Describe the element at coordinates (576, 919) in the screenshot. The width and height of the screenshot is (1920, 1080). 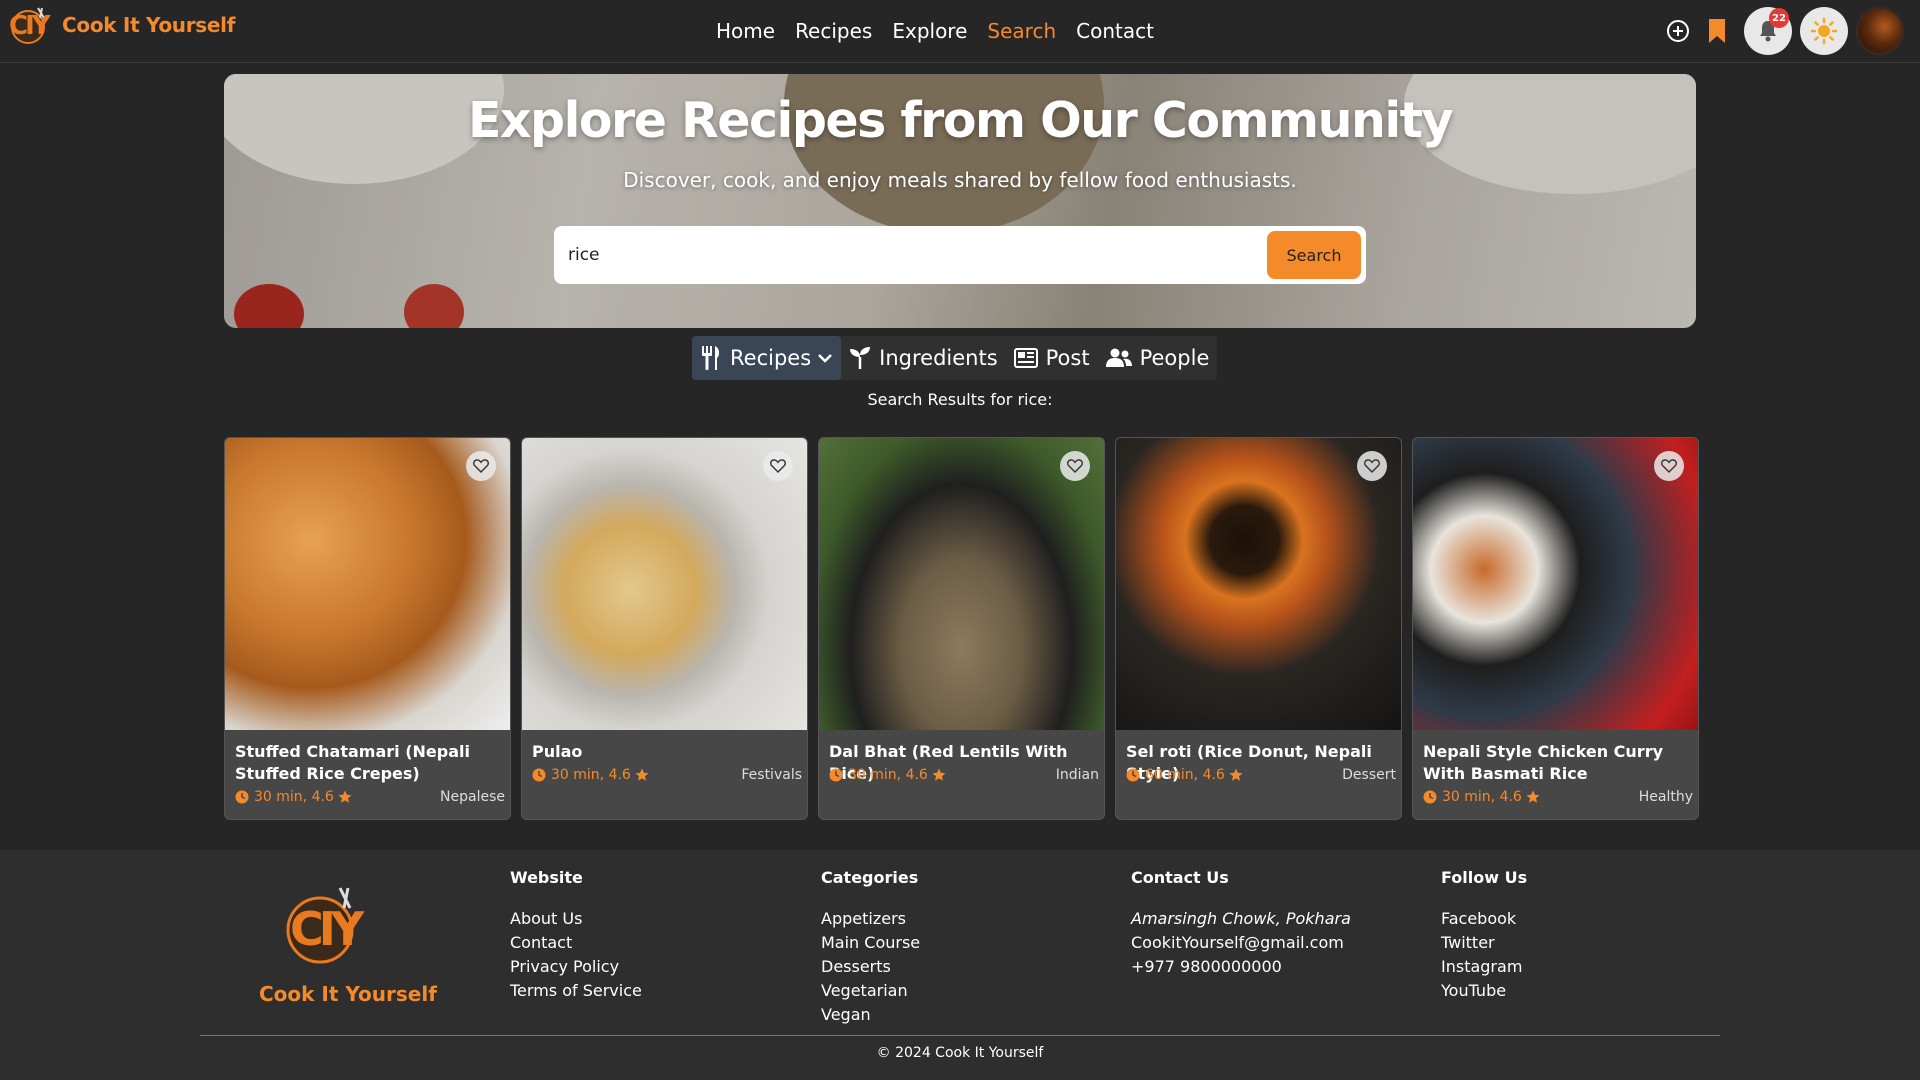
I see `footer-link-about: About Us` at that location.